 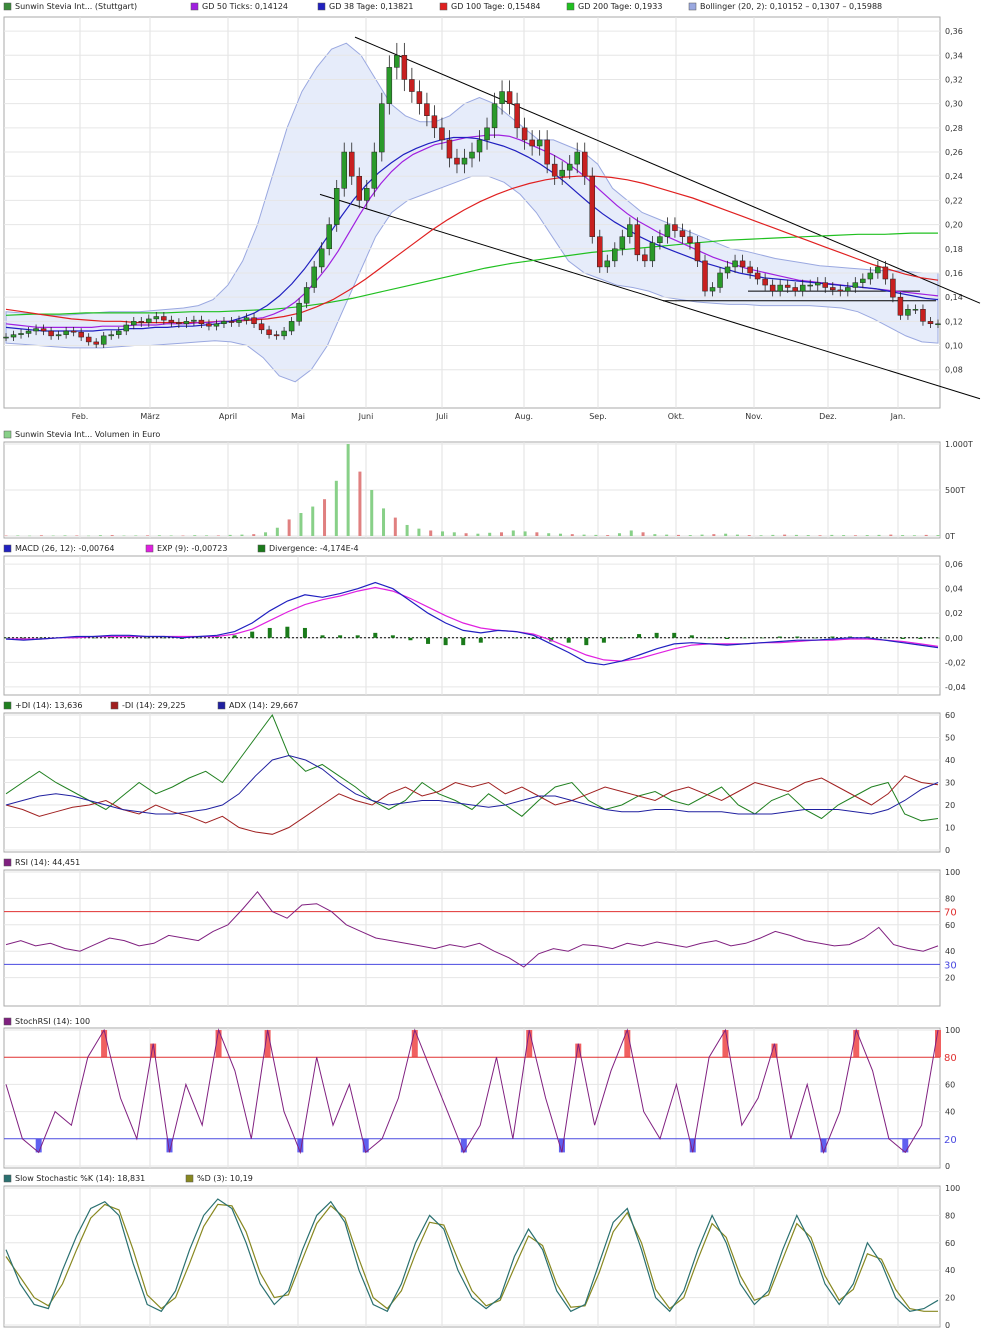 What do you see at coordinates (954, 79) in the screenshot?
I see `price-tick-2: 0,32` at bounding box center [954, 79].